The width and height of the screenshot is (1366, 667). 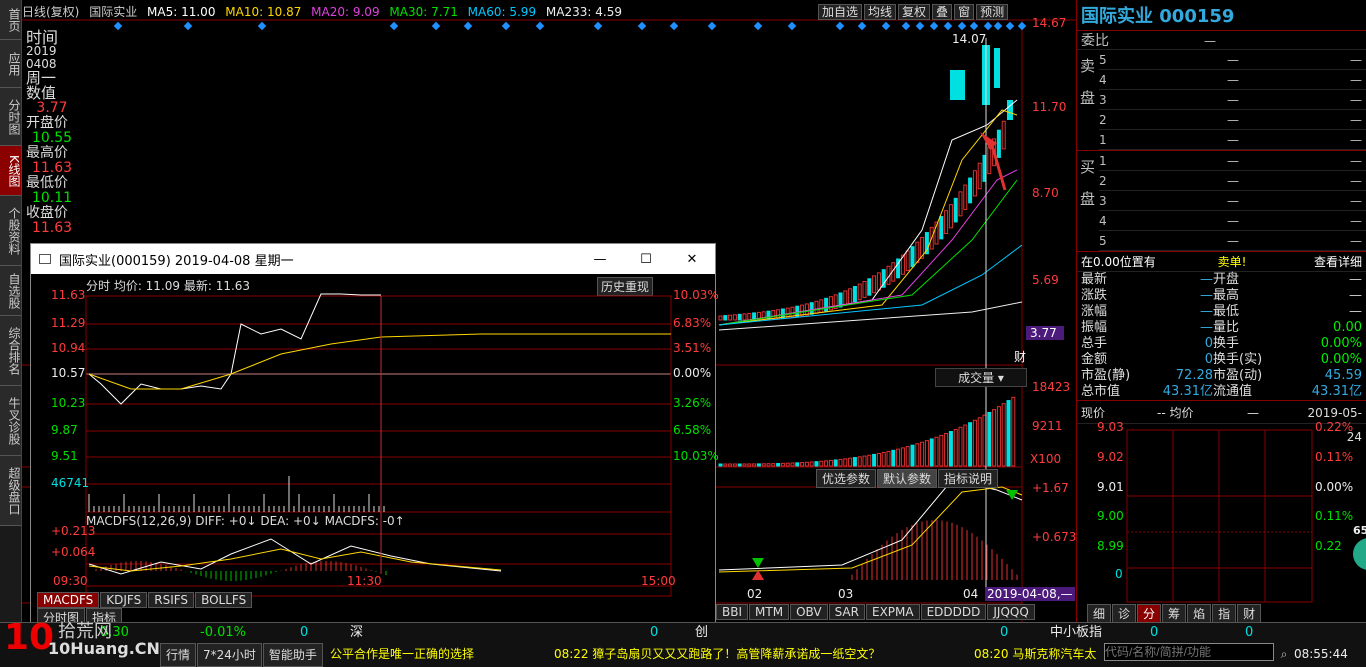 I want to click on tab-kdjfs: KDJFS, so click(x=124, y=600).